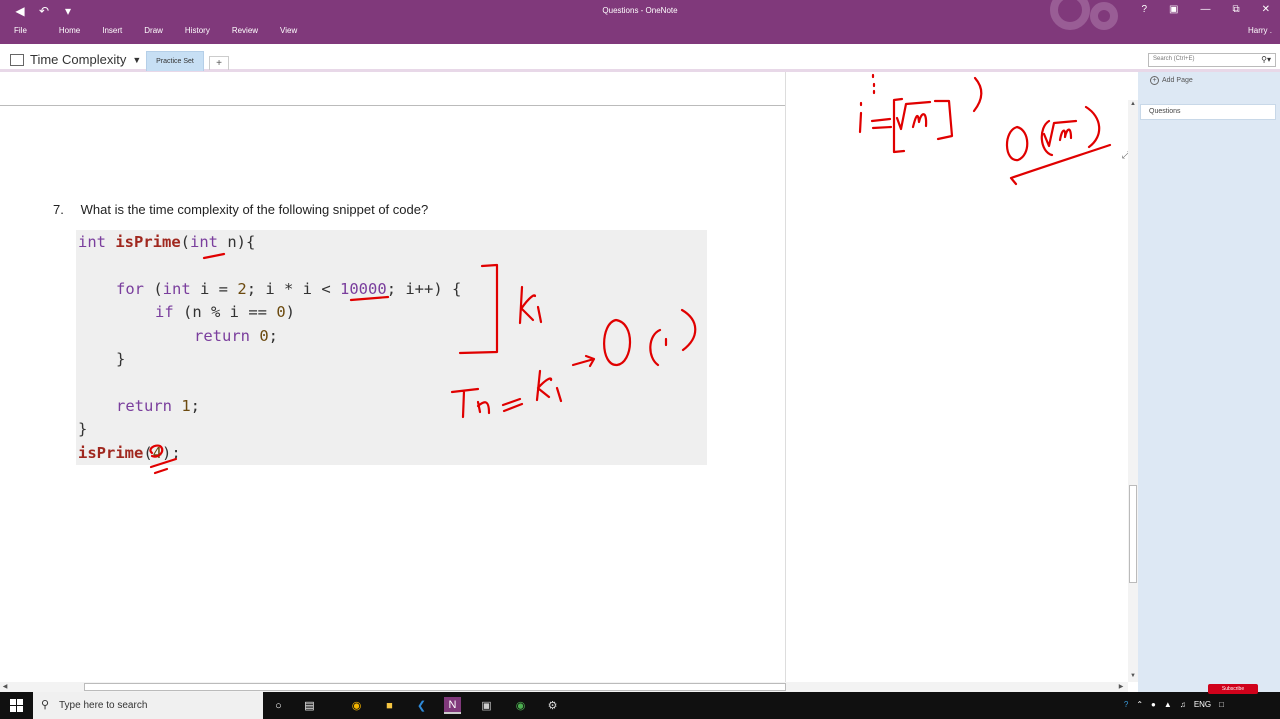 The image size is (1280, 719). I want to click on search-icon: ⚲, so click(45, 705).